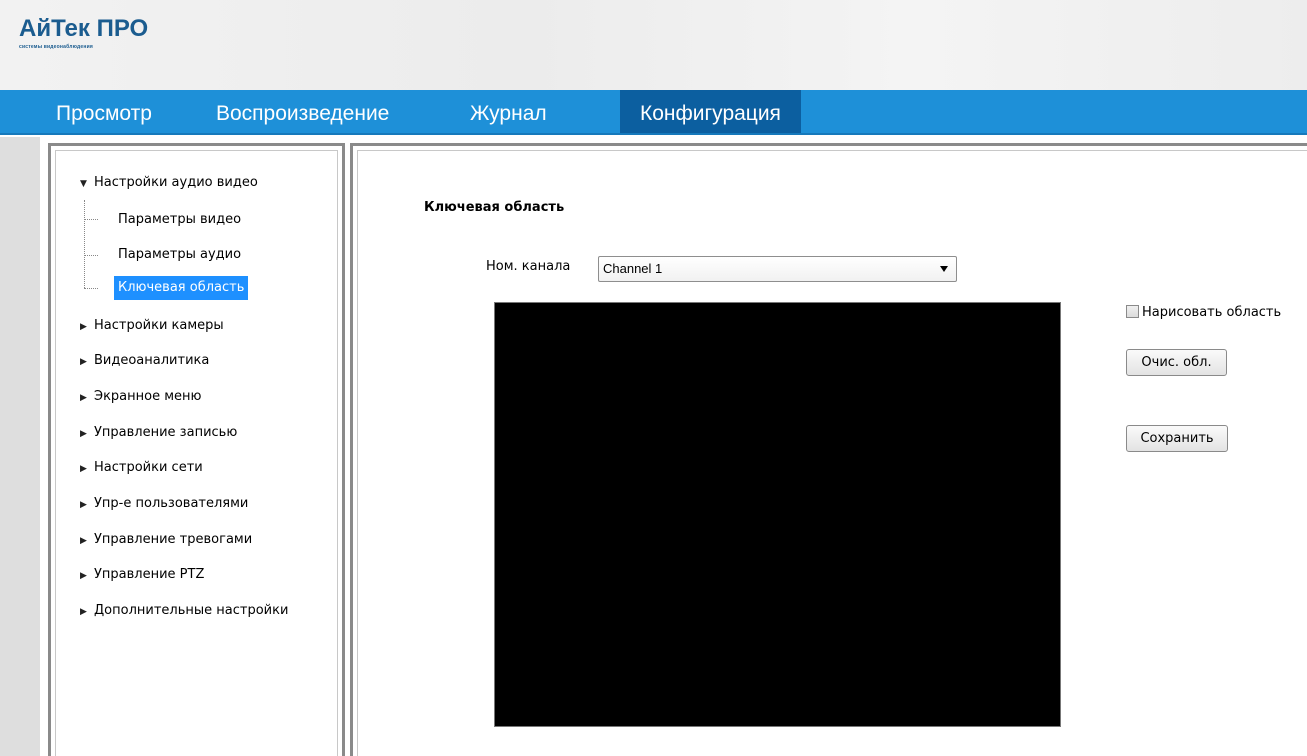 This screenshot has width=1307, height=756. What do you see at coordinates (1176, 362) in the screenshot?
I see `clear-area-button: Очис. обл.` at bounding box center [1176, 362].